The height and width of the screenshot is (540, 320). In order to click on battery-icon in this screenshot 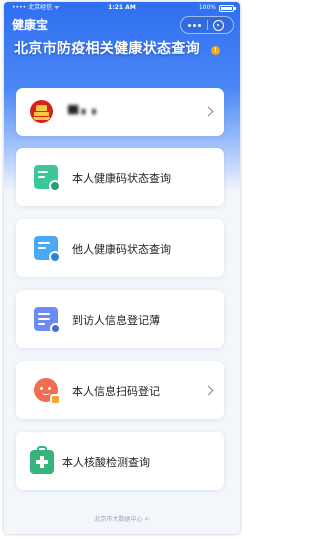, I will do `click(227, 8)`.